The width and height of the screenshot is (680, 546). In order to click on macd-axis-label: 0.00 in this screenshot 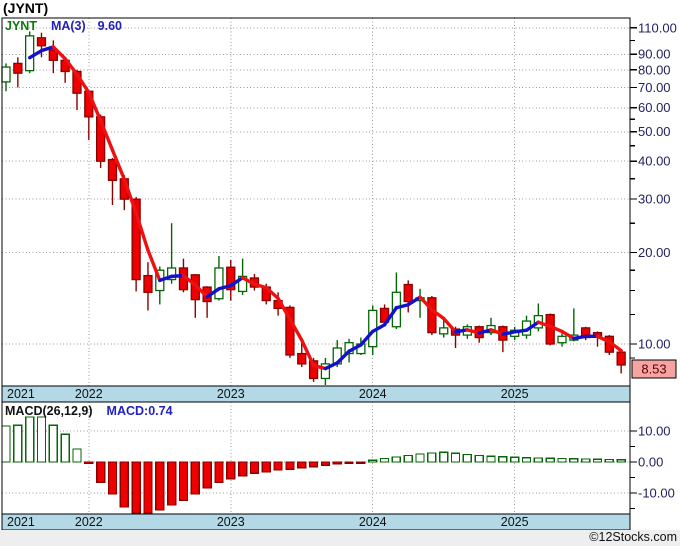, I will do `click(650, 461)`.